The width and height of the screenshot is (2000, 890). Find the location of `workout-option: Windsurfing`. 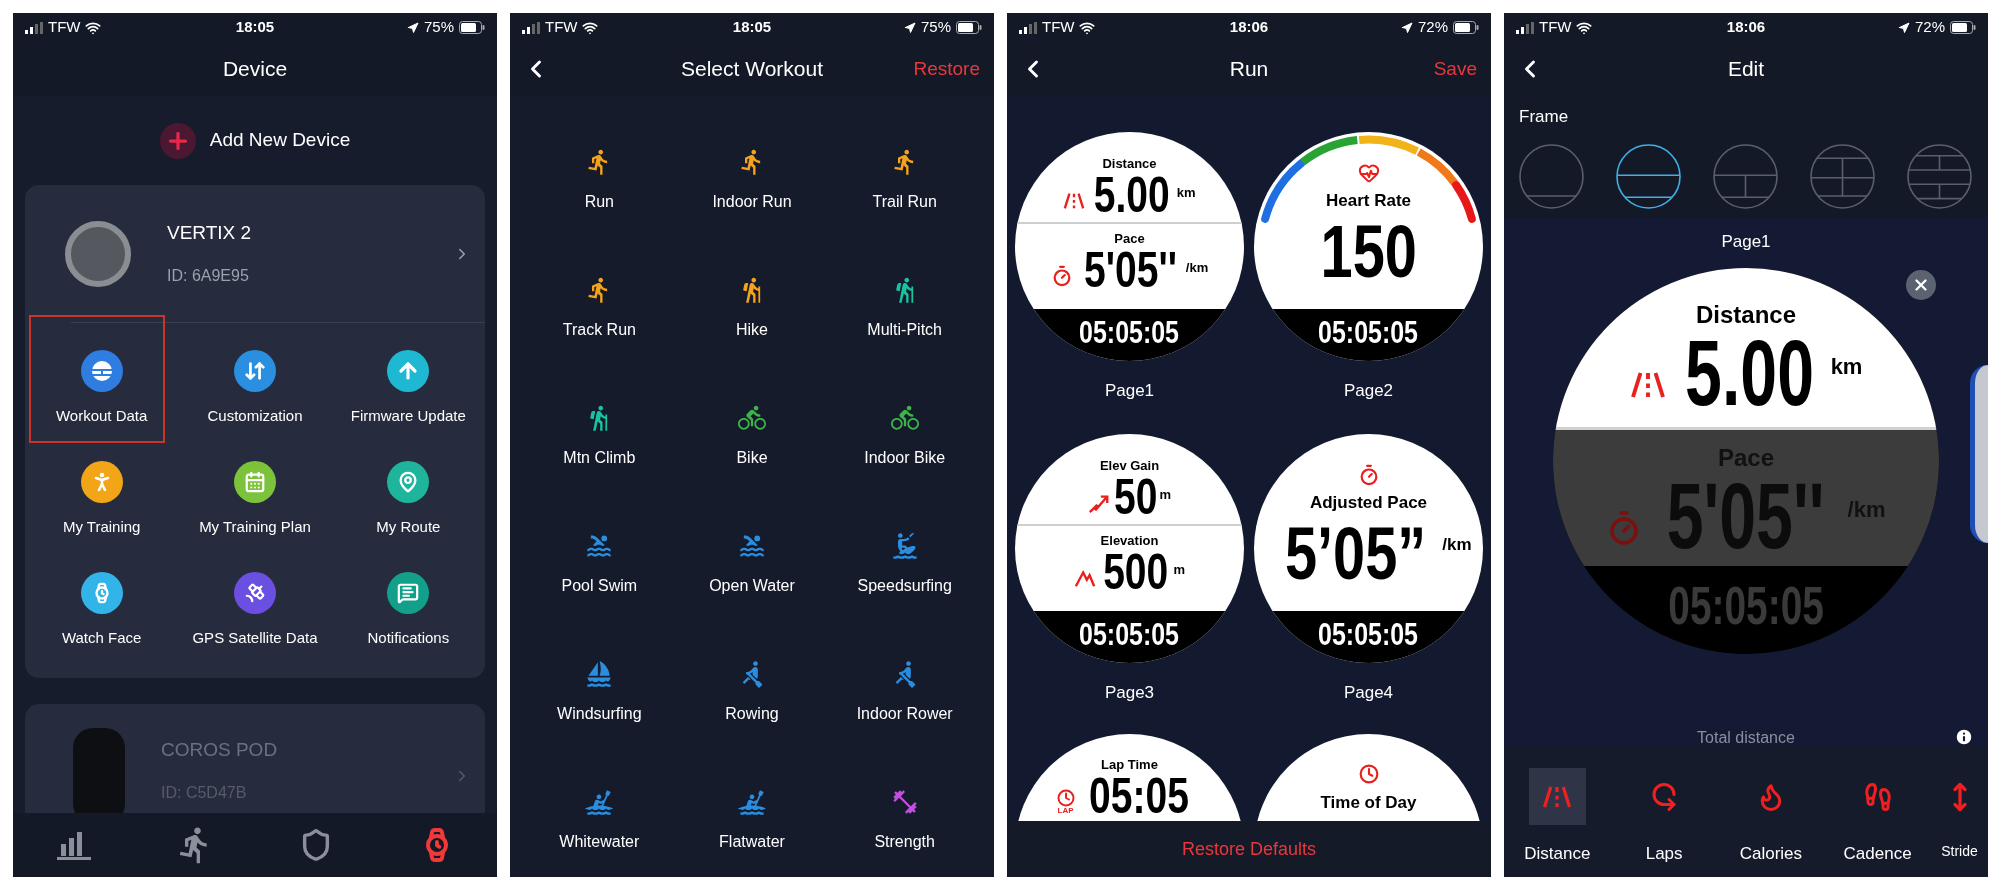

workout-option: Windsurfing is located at coordinates (599, 693).